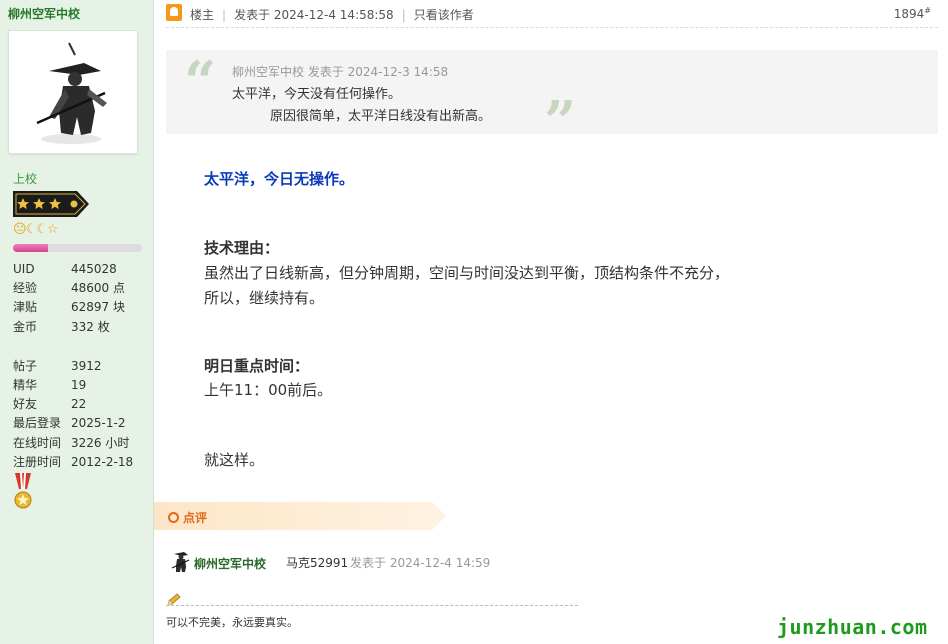 This screenshot has height=644, width=948. What do you see at coordinates (420, 563) in the screenshot?
I see `comment-time: 发表于 2024-12-4 14:59` at bounding box center [420, 563].